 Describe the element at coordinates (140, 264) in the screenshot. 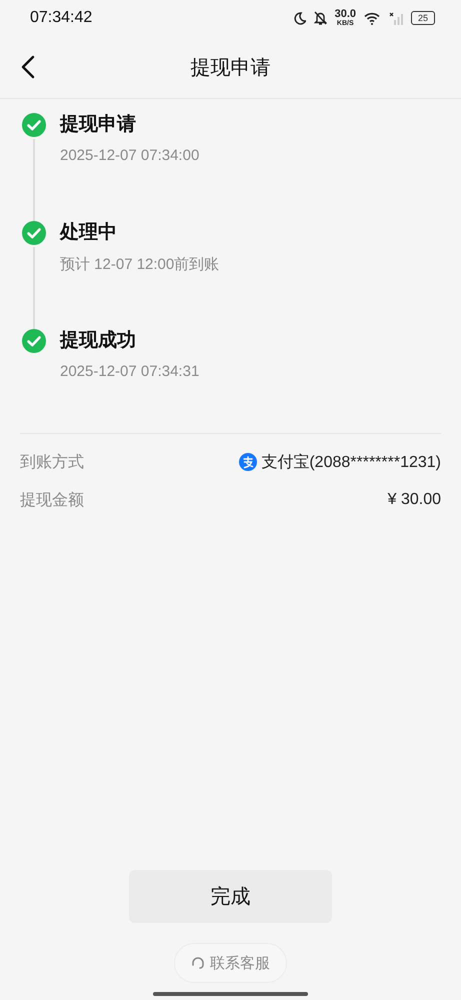

I see `step-time: 预计 12-07 12:00前到账` at that location.